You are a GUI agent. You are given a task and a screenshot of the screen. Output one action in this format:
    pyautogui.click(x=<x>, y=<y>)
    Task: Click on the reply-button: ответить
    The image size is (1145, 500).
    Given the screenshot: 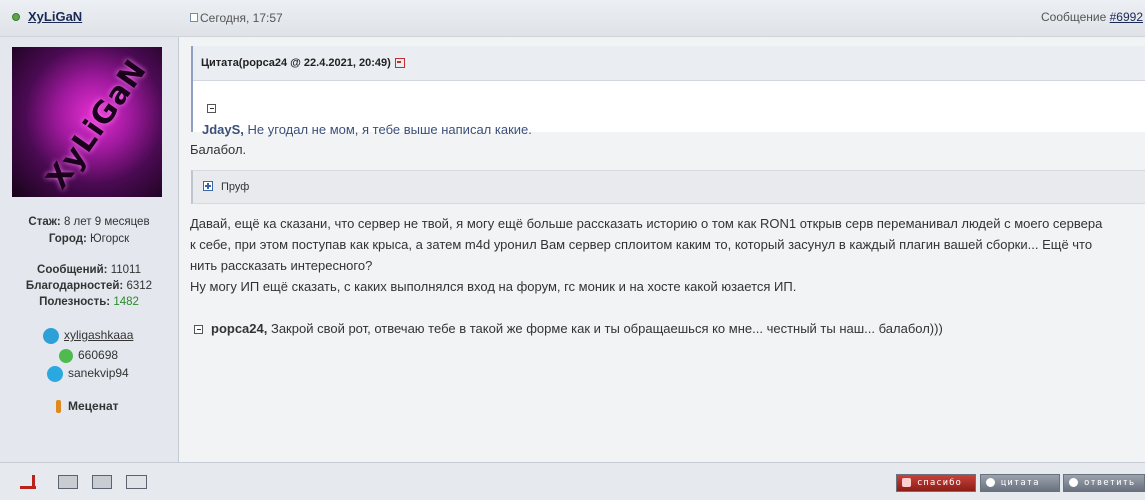 What is the action you would take?
    pyautogui.click(x=1104, y=483)
    